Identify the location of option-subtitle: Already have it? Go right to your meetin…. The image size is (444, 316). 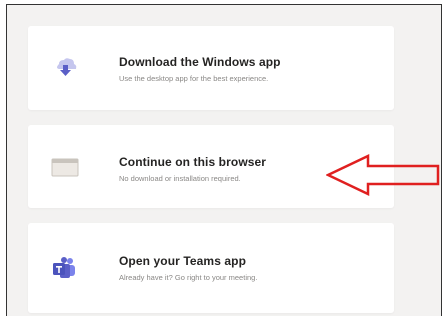
(188, 277).